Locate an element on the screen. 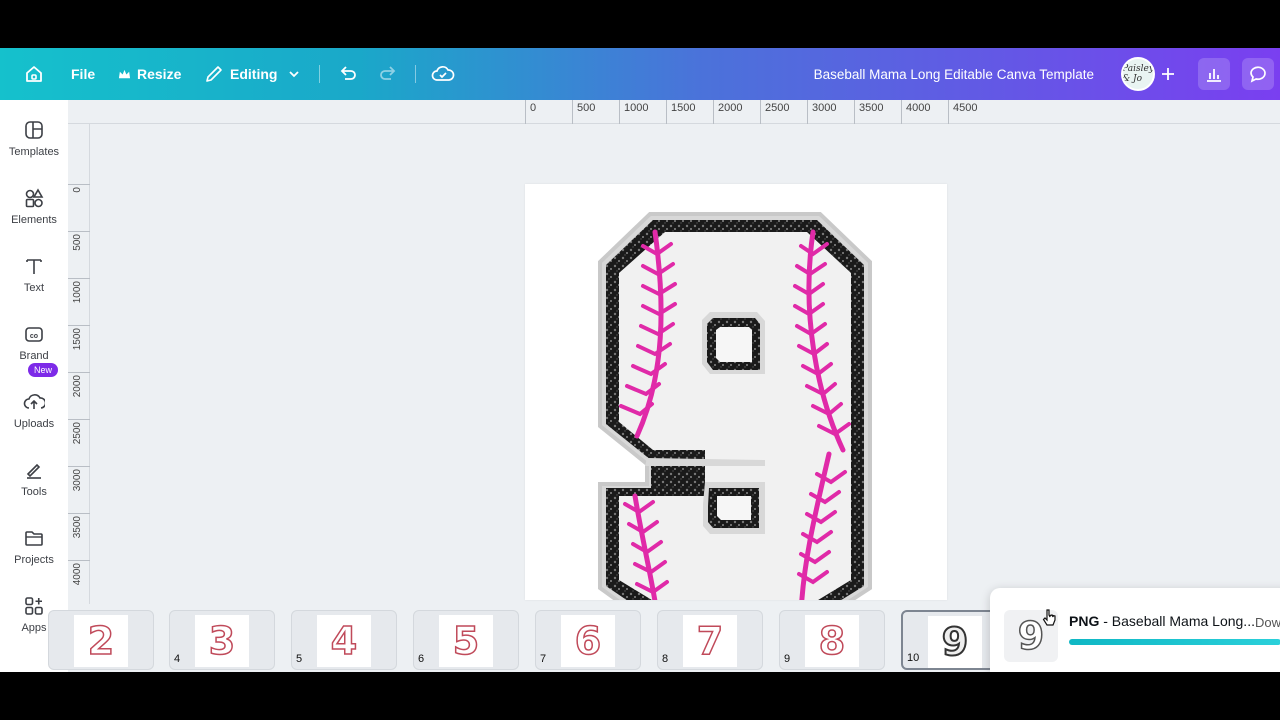 Image resolution: width=1280 pixels, height=720 pixels. sidebar-item-label: Apps is located at coordinates (34, 628).